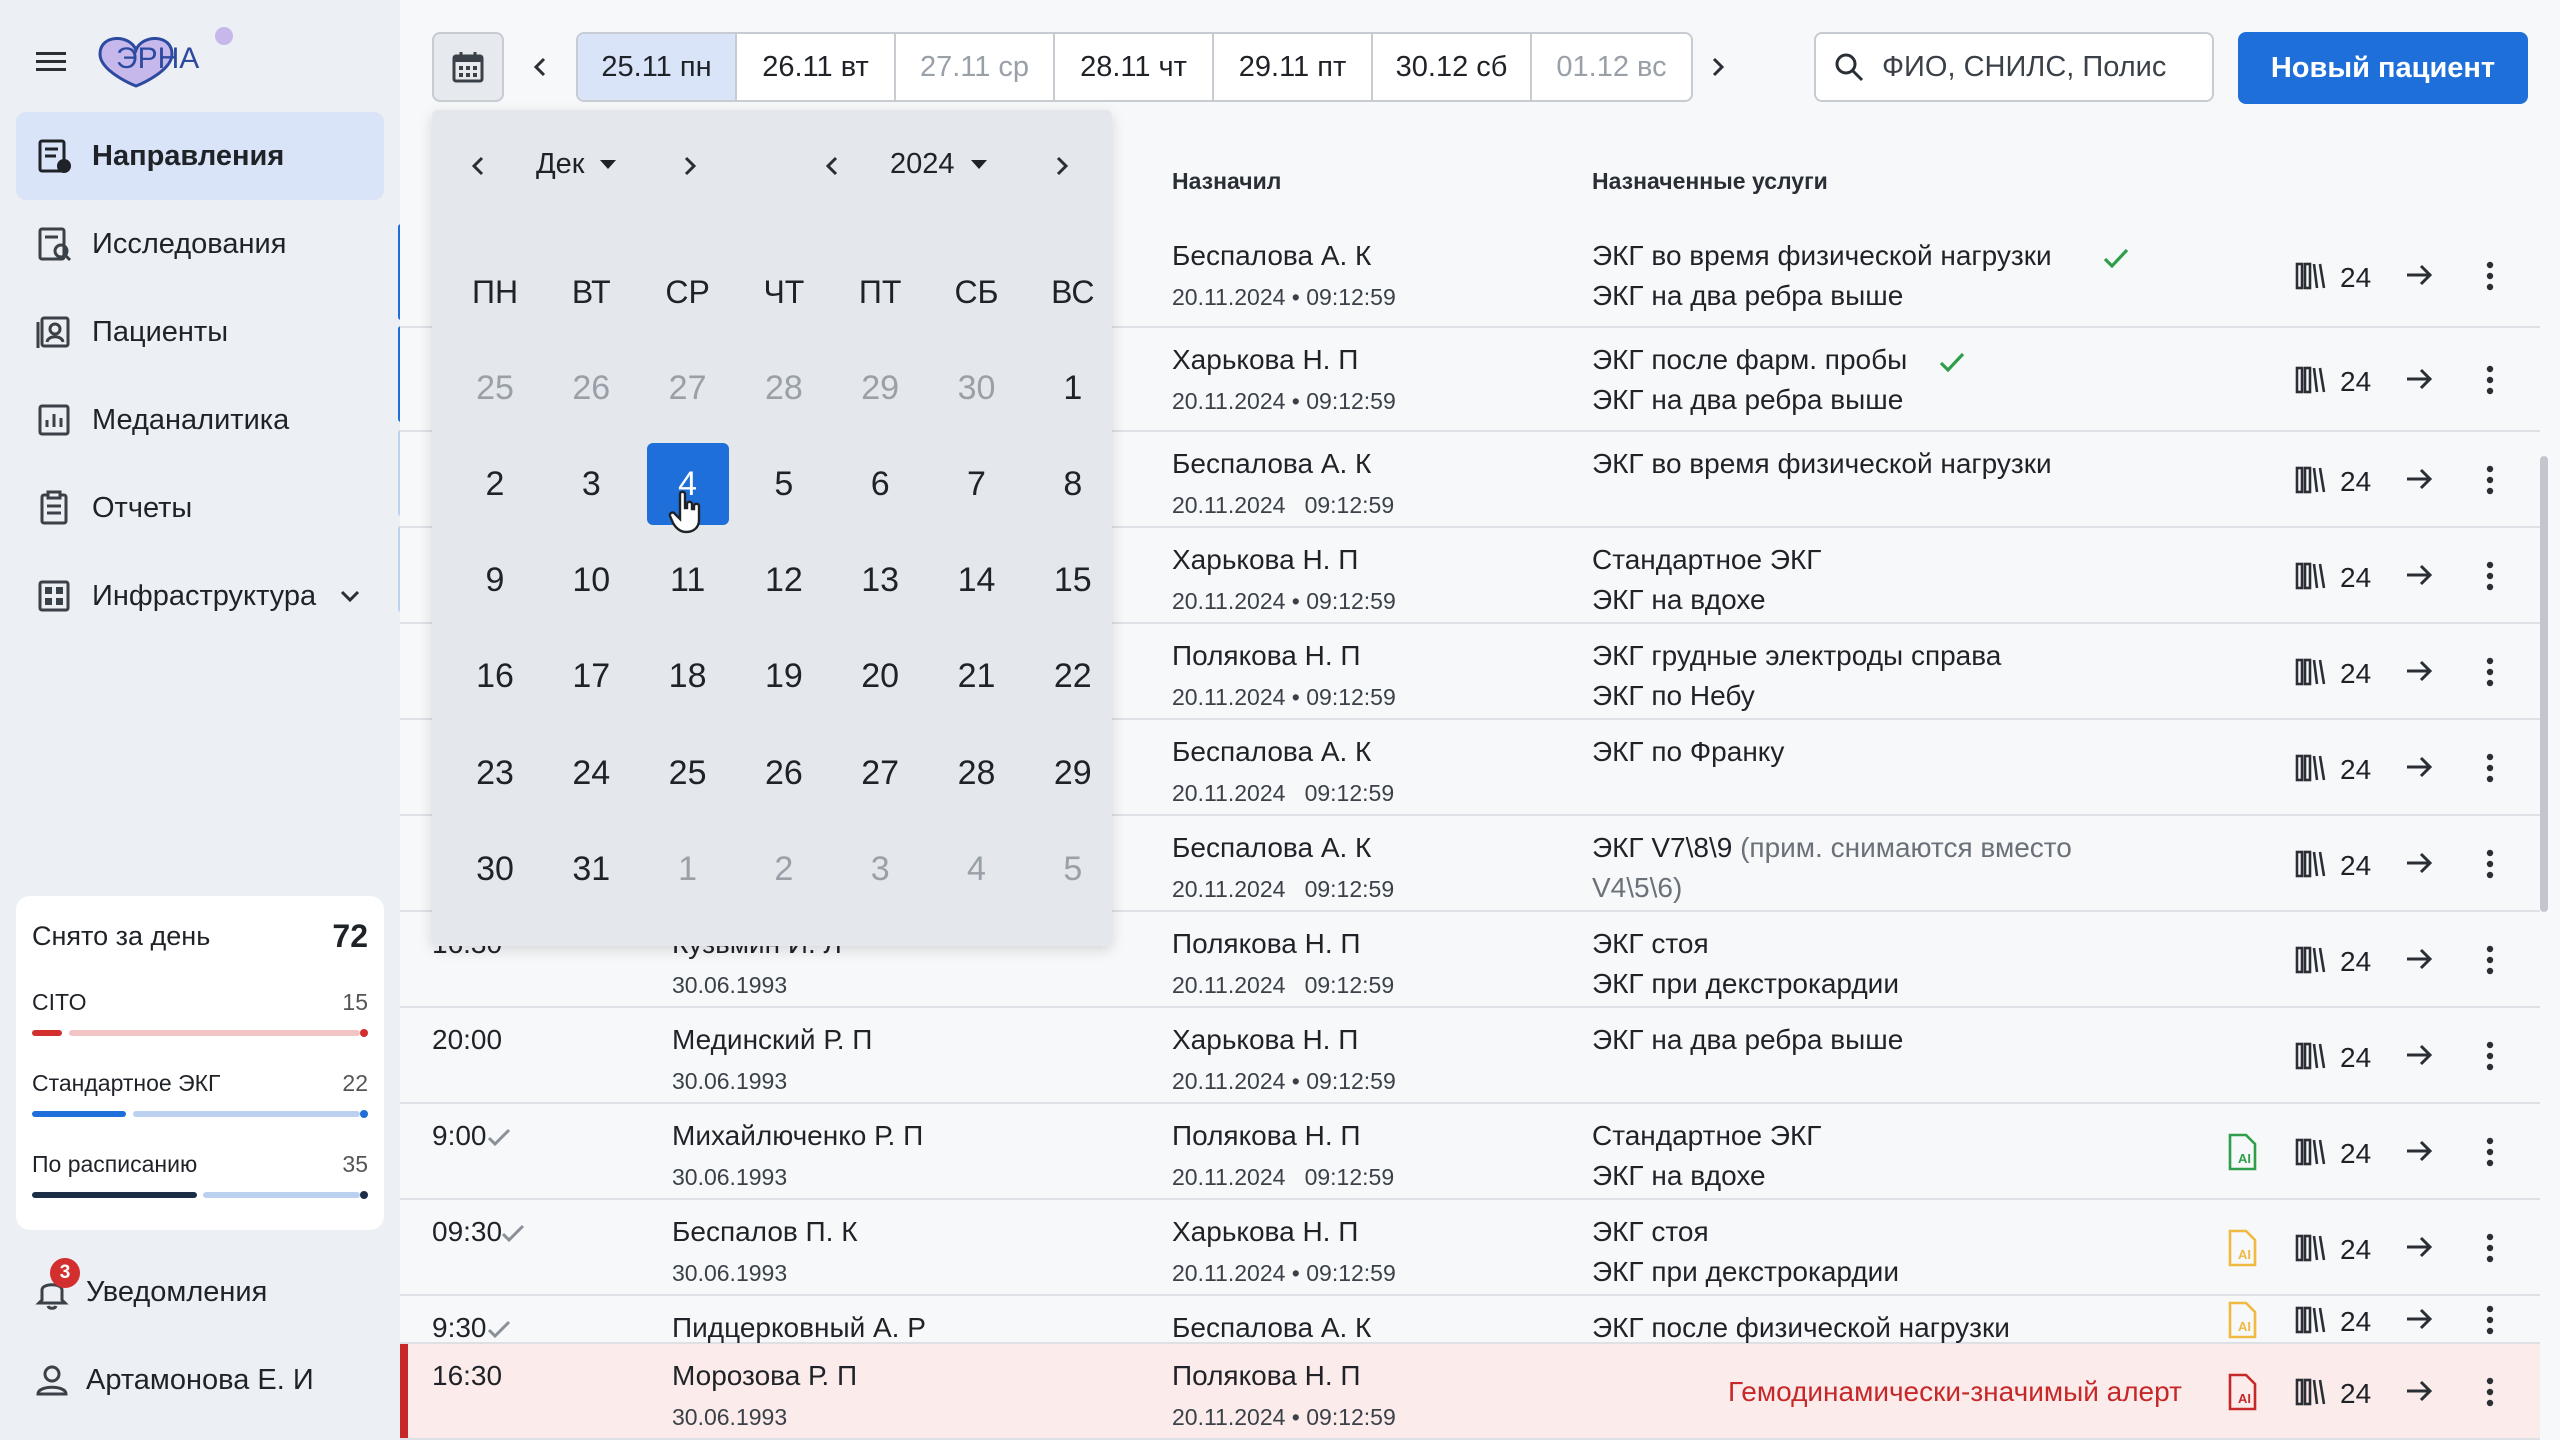 This screenshot has height=1440, width=2560. What do you see at coordinates (165, 60) in the screenshot?
I see `app-logo: ЭРНА` at bounding box center [165, 60].